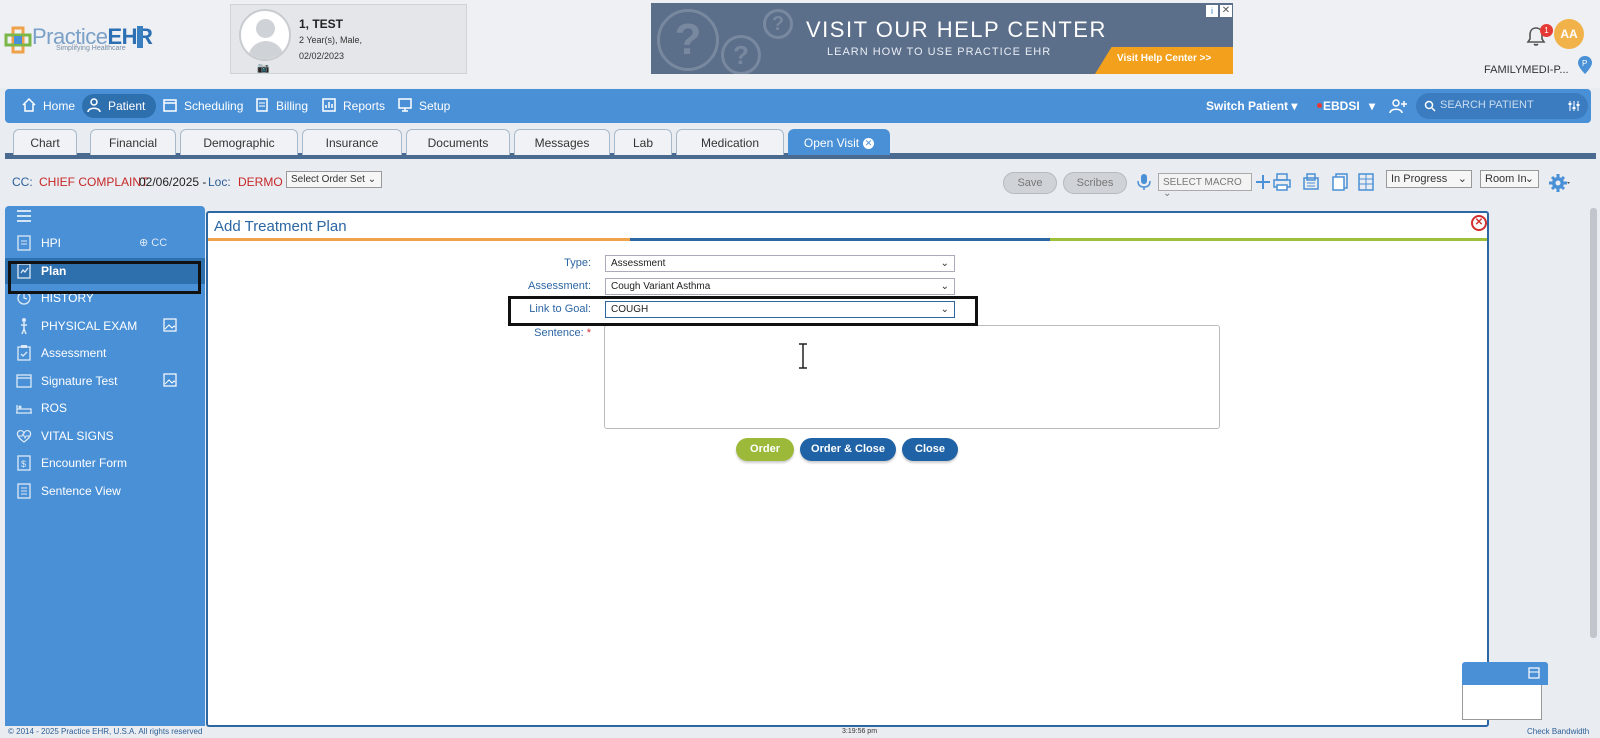  I want to click on tab-open-visit: Open Visit ✕, so click(839, 142).